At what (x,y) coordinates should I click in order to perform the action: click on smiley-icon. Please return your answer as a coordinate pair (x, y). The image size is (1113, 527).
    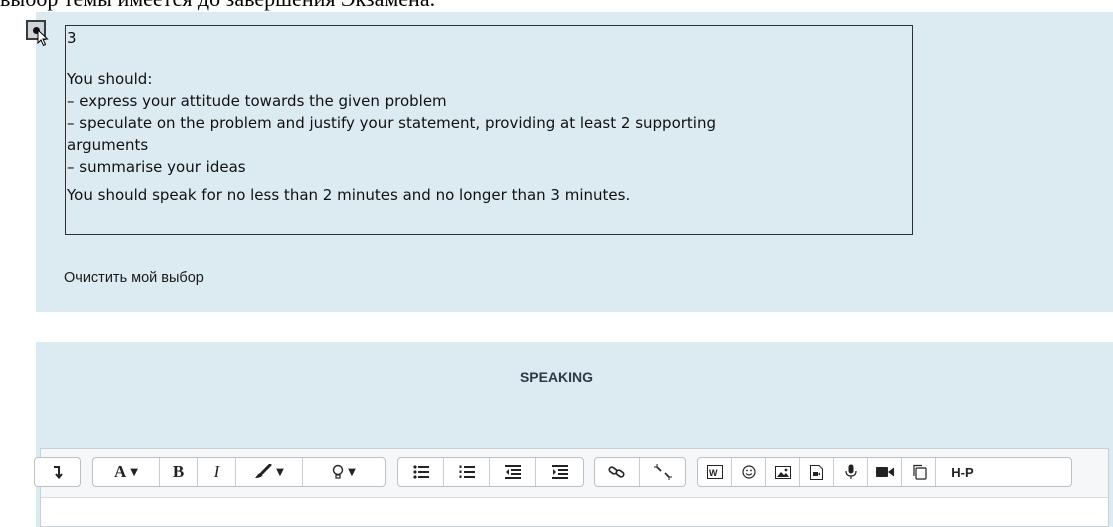
    Looking at the image, I should click on (748, 472).